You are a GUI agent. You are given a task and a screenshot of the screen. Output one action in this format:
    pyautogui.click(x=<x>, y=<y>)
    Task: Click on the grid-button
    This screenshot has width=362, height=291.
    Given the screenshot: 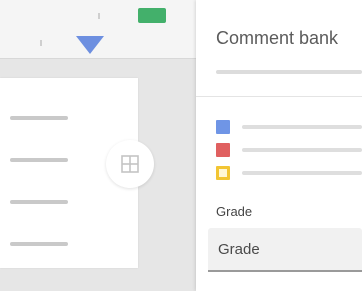 What is the action you would take?
    pyautogui.click(x=130, y=164)
    